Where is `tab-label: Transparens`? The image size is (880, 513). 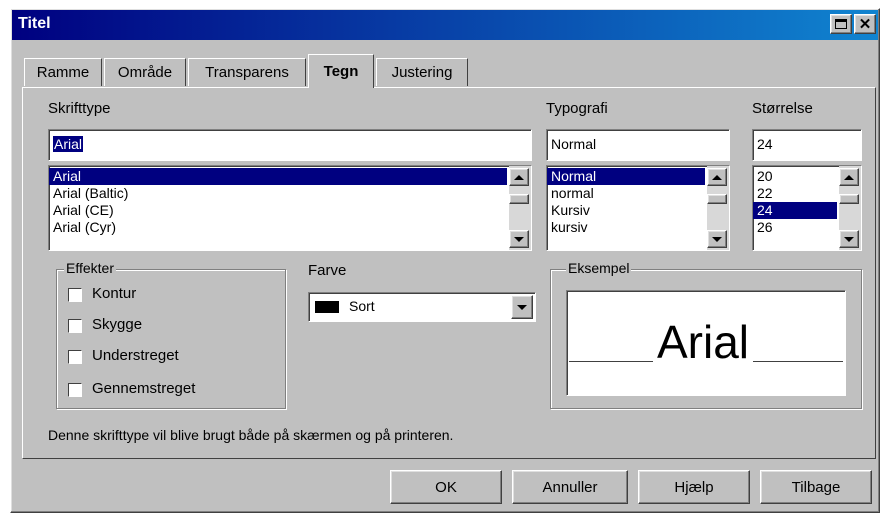 tab-label: Transparens is located at coordinates (247, 72).